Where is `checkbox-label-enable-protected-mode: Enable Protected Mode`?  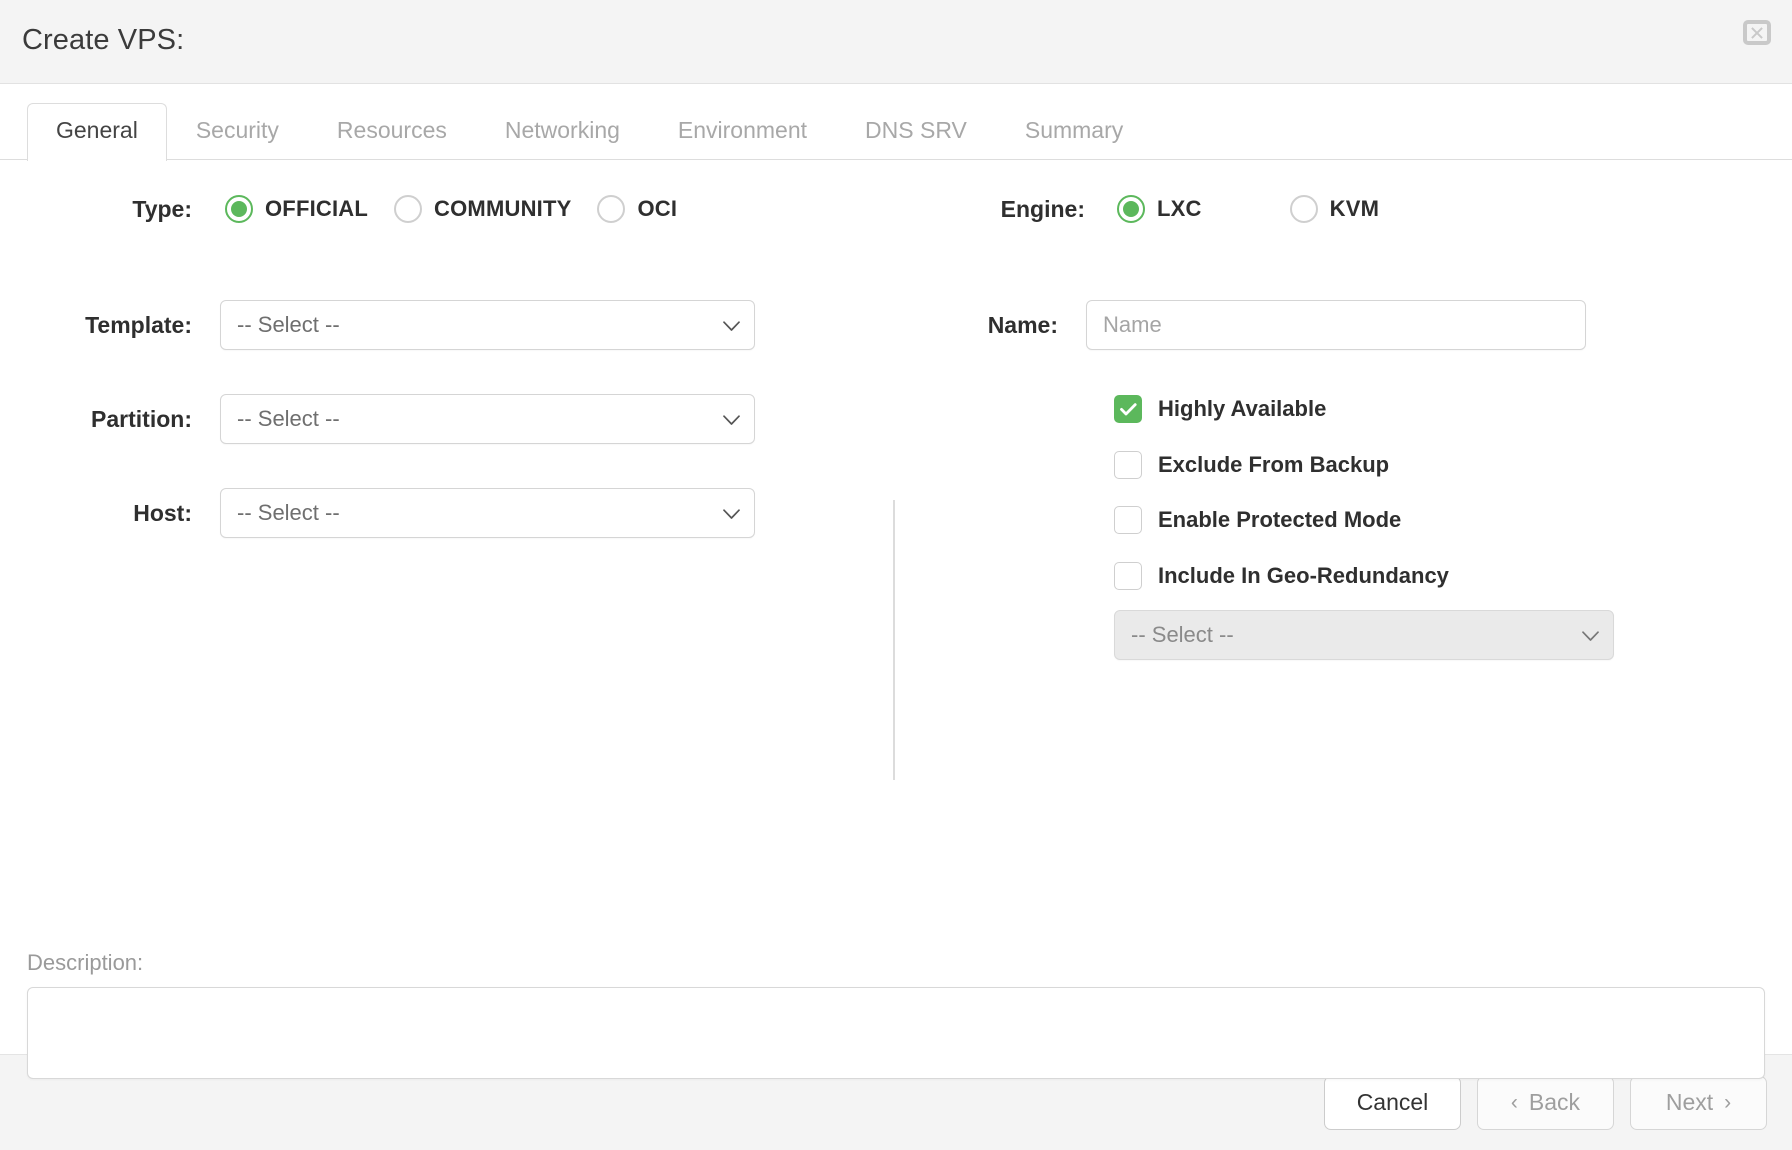
checkbox-label-enable-protected-mode: Enable Protected Mode is located at coordinates (1280, 519).